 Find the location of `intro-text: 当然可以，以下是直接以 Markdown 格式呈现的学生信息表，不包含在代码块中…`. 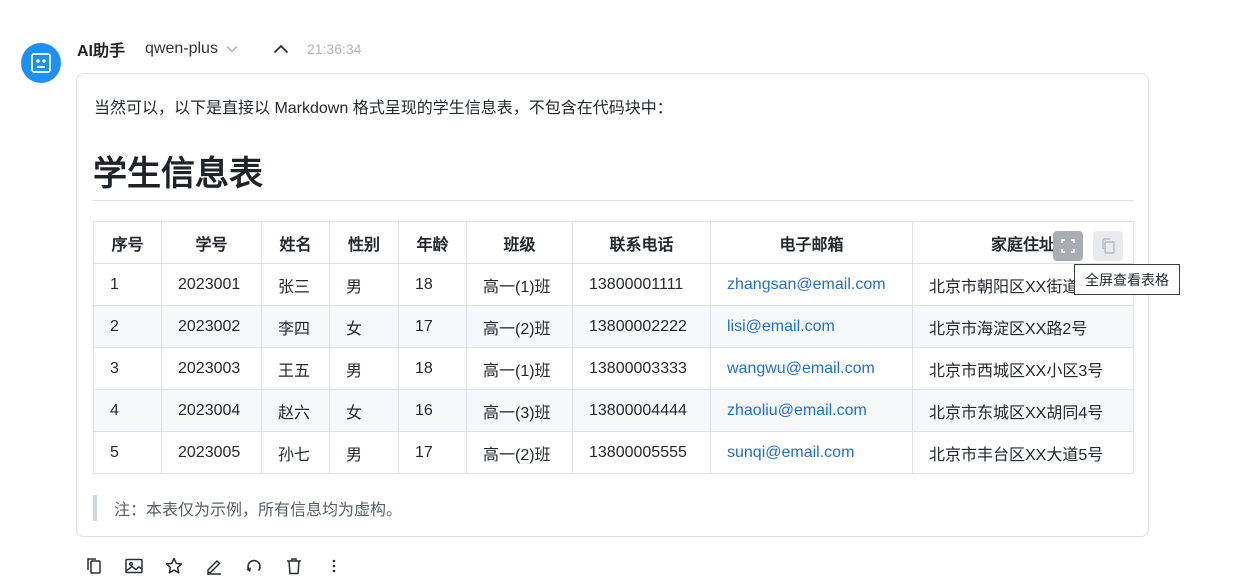

intro-text: 当然可以，以下是直接以 Markdown 格式呈现的学生信息表，不包含在代码块中… is located at coordinates (383, 108).